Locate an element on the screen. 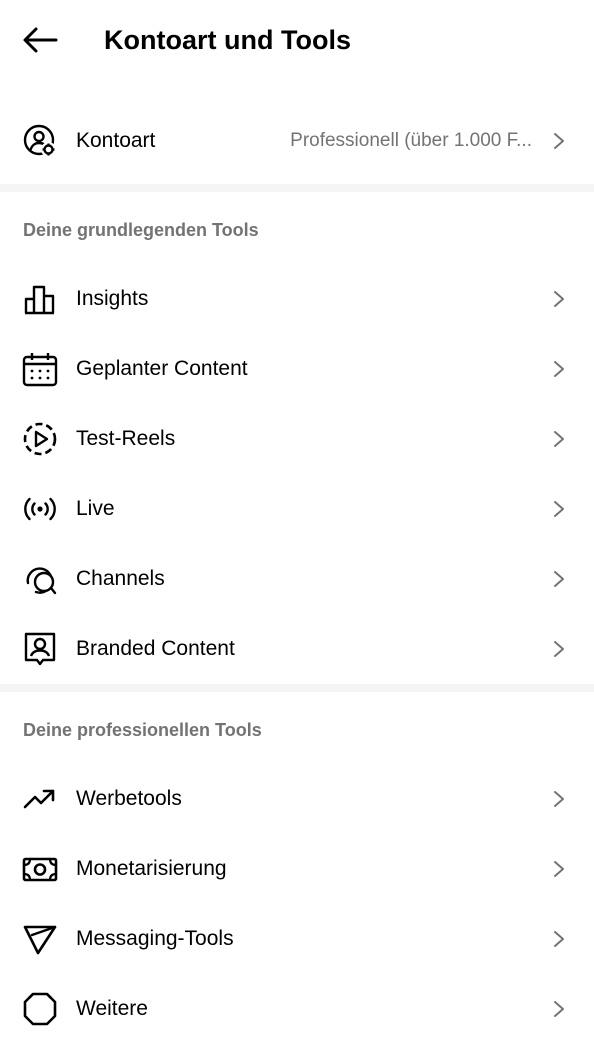  list-item-label: Insights is located at coordinates (112, 298).